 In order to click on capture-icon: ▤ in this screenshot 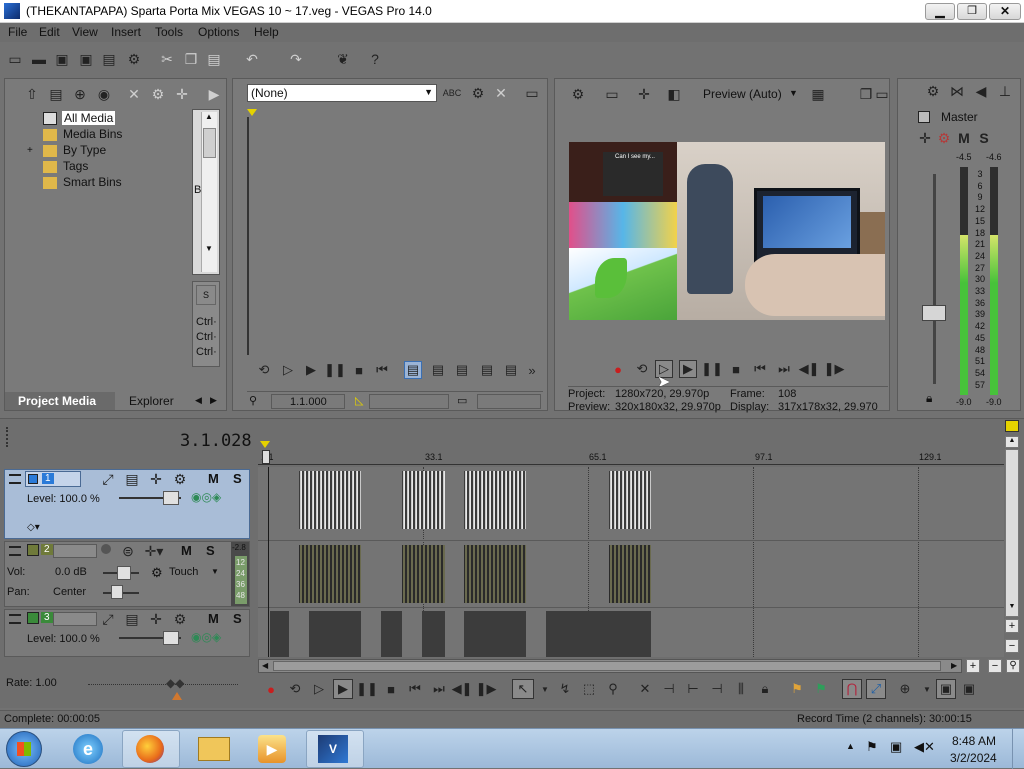, I will do `click(56, 94)`.